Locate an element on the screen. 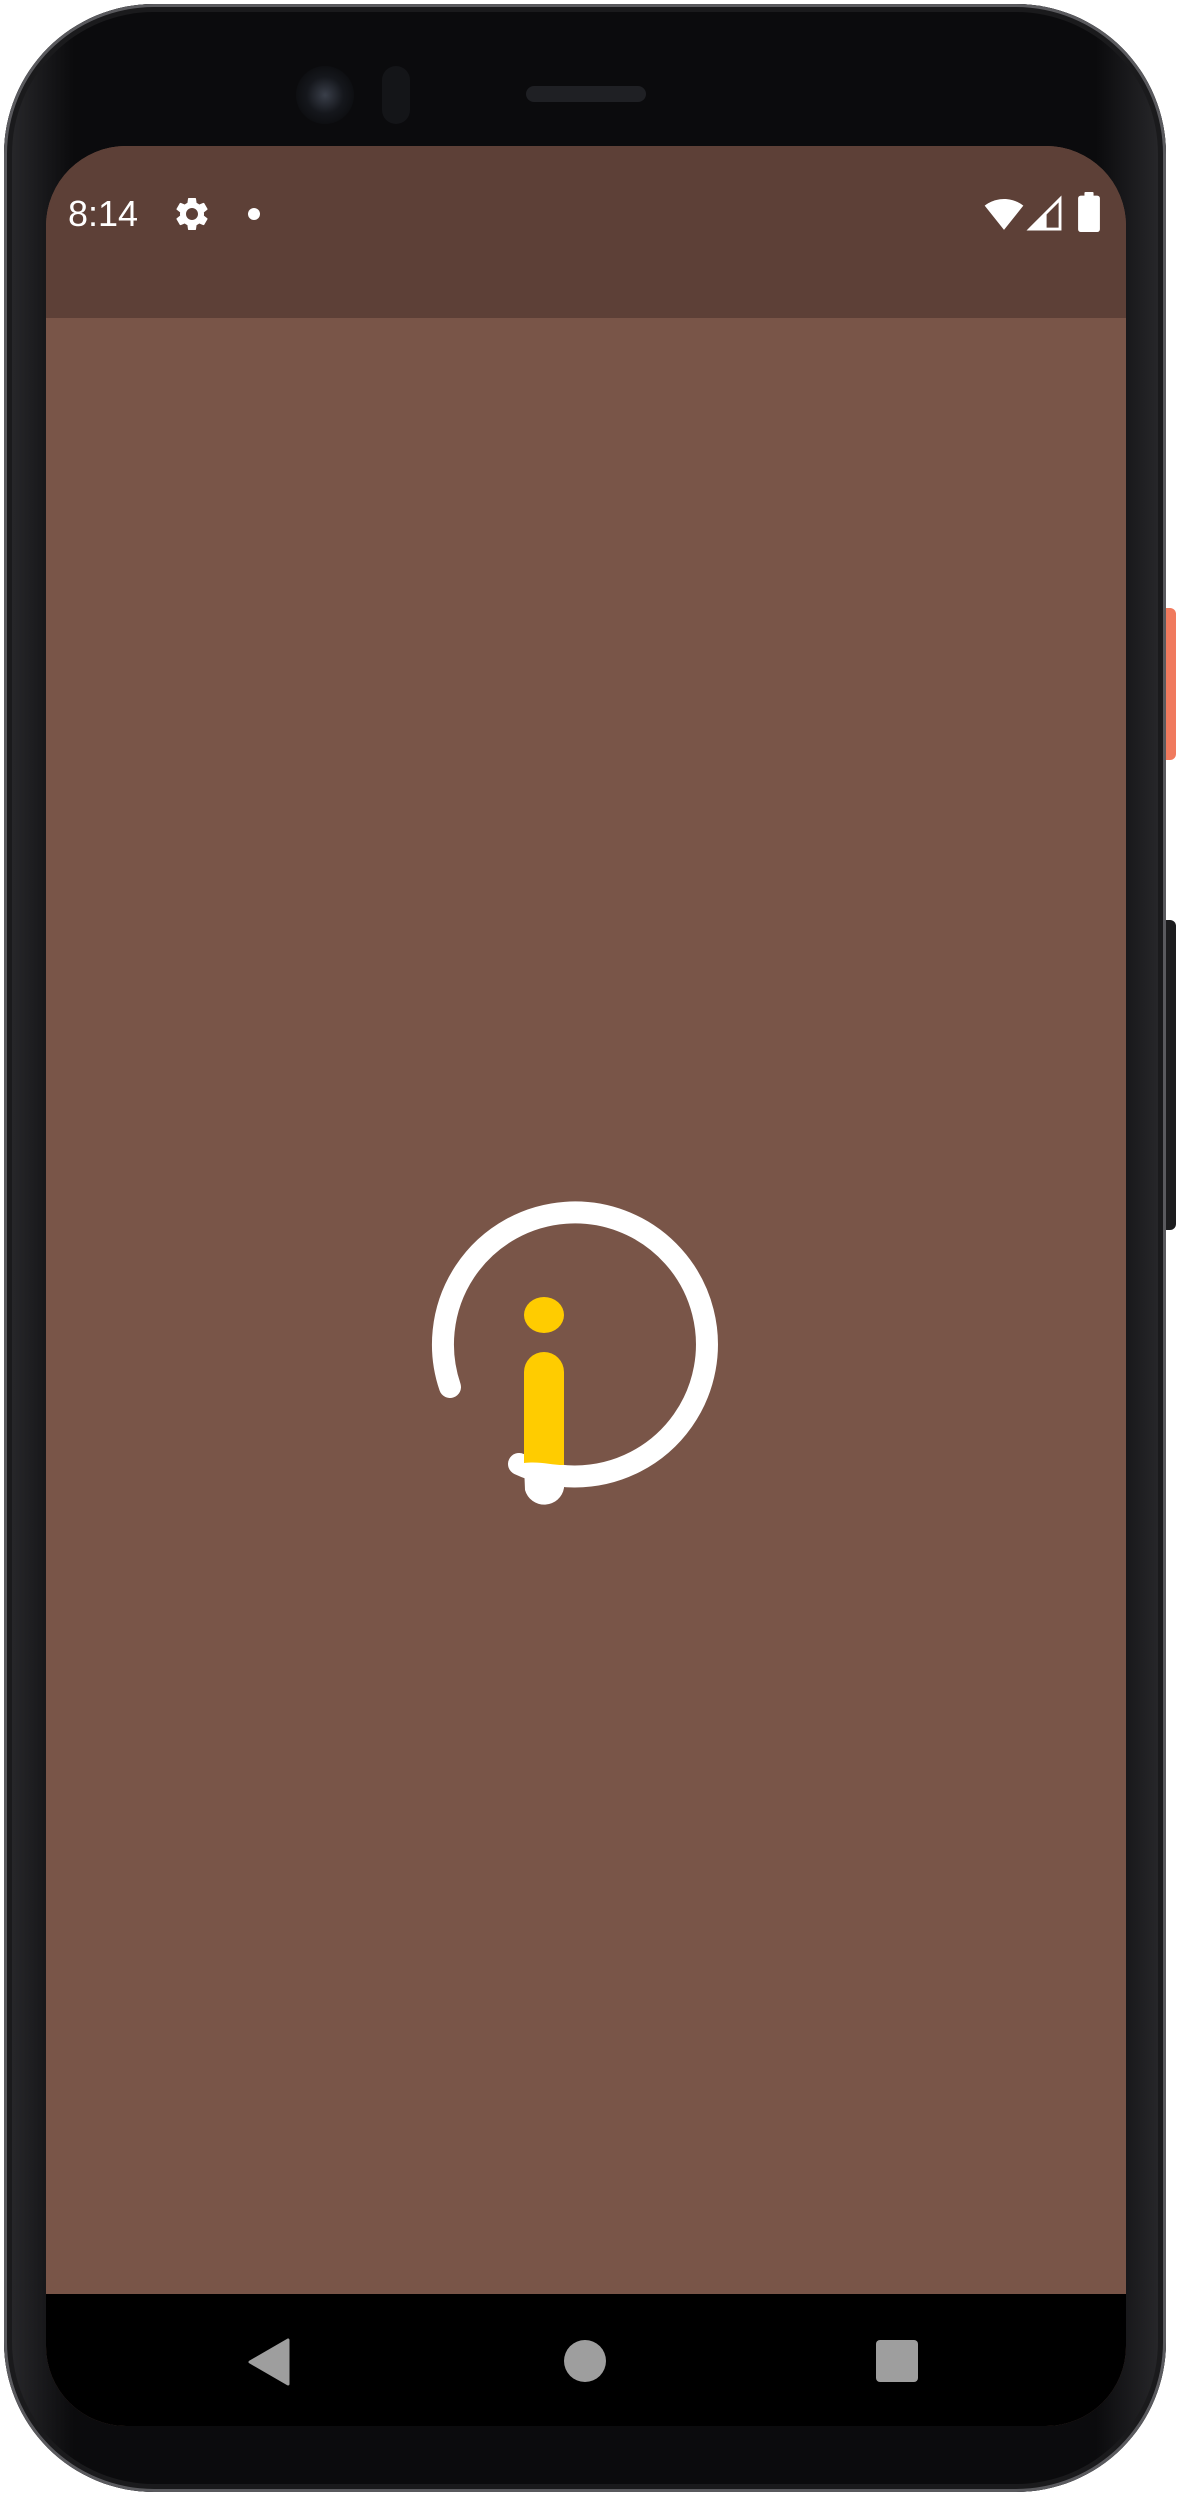 This screenshot has width=1178, height=2498. back-icon is located at coordinates (270, 2362).